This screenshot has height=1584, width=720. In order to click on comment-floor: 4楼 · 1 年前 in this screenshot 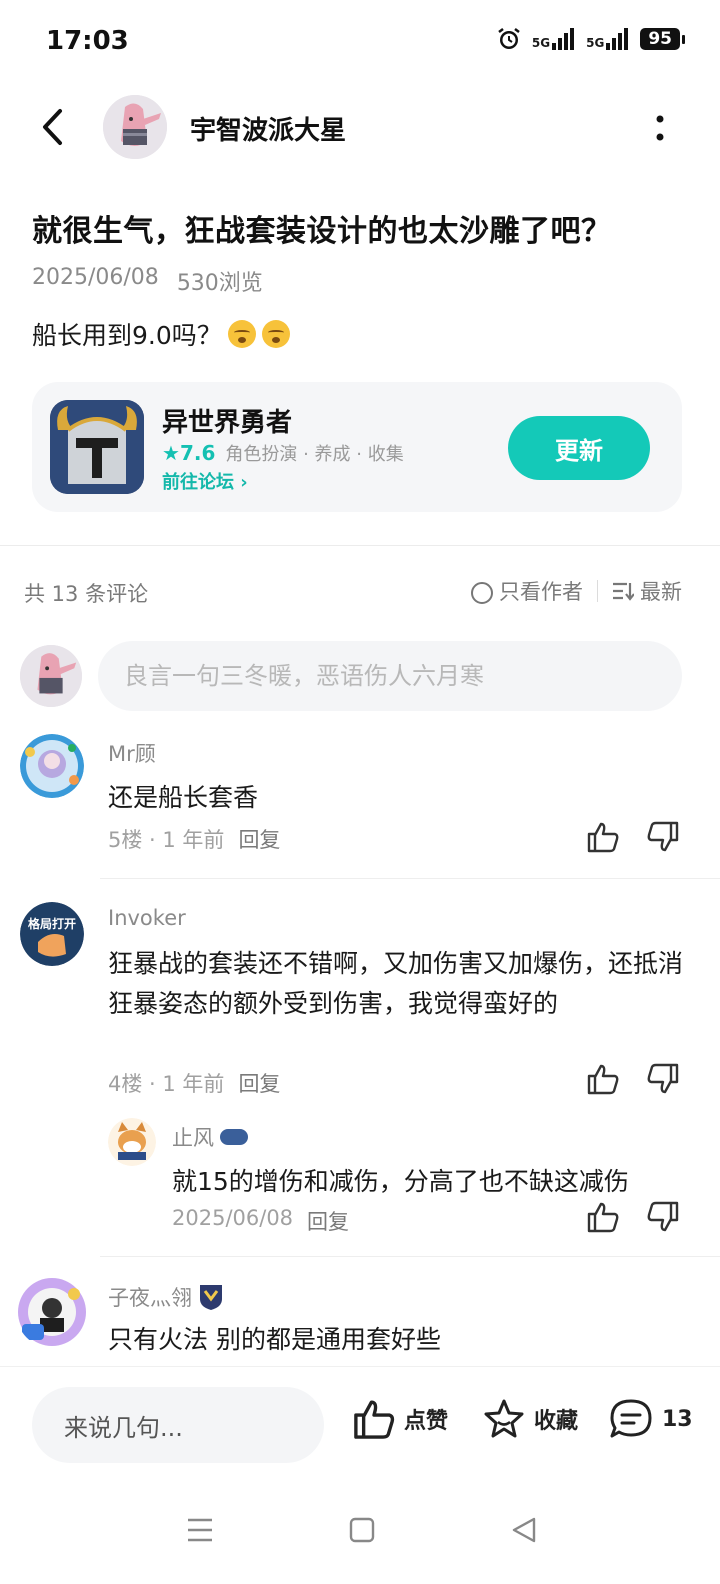, I will do `click(166, 1084)`.